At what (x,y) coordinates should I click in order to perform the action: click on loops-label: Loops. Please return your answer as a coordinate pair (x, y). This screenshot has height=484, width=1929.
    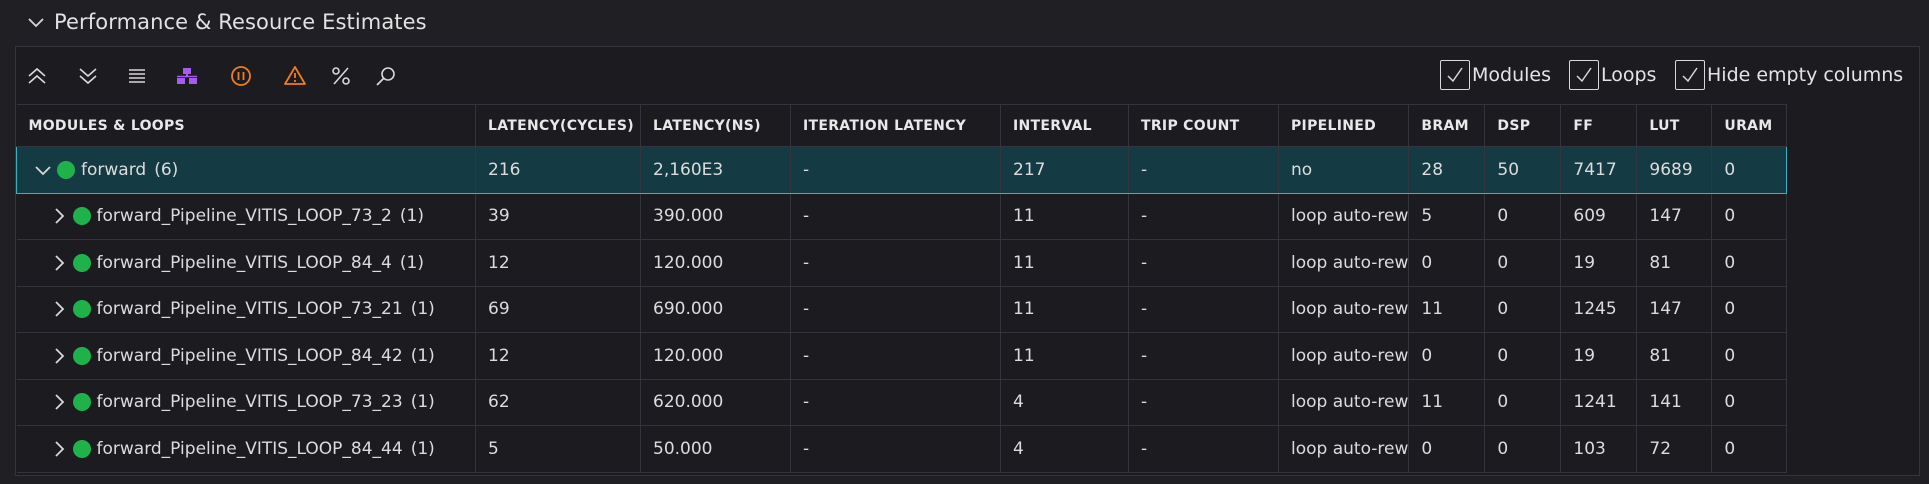
    Looking at the image, I should click on (1629, 75).